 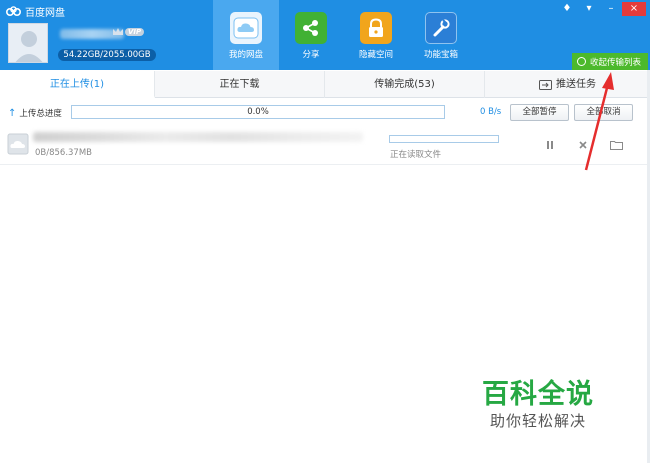 I want to click on nav-label: 分享, so click(x=311, y=55).